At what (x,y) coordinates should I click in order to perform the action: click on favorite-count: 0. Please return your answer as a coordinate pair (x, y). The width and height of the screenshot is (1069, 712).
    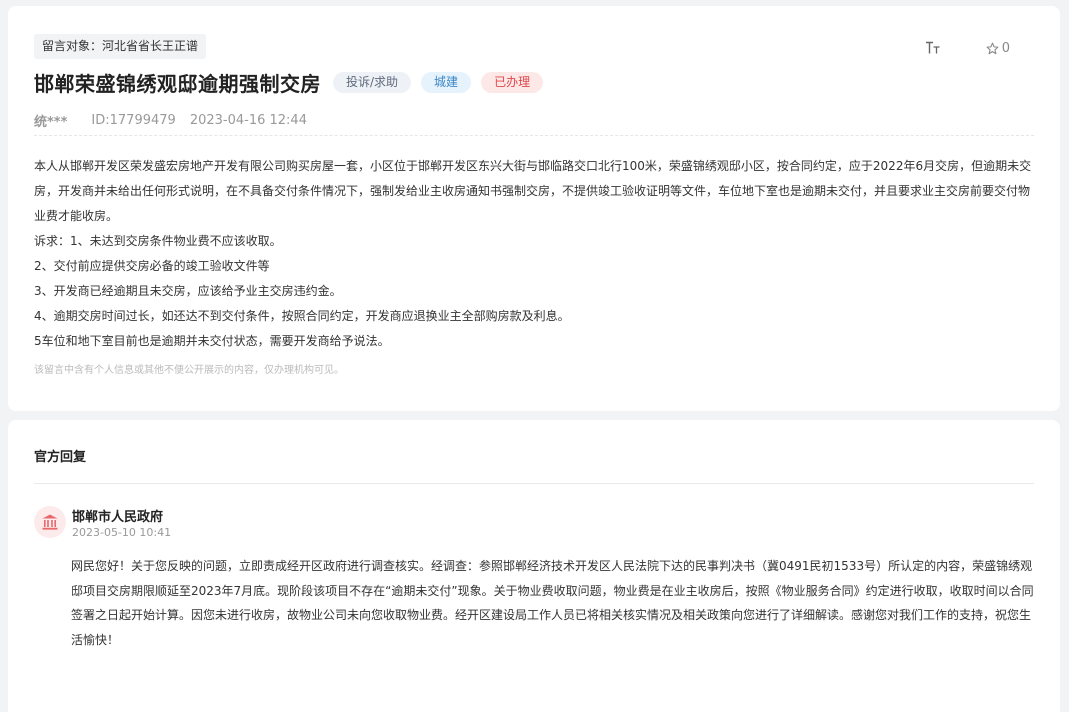
    Looking at the image, I should click on (1005, 48).